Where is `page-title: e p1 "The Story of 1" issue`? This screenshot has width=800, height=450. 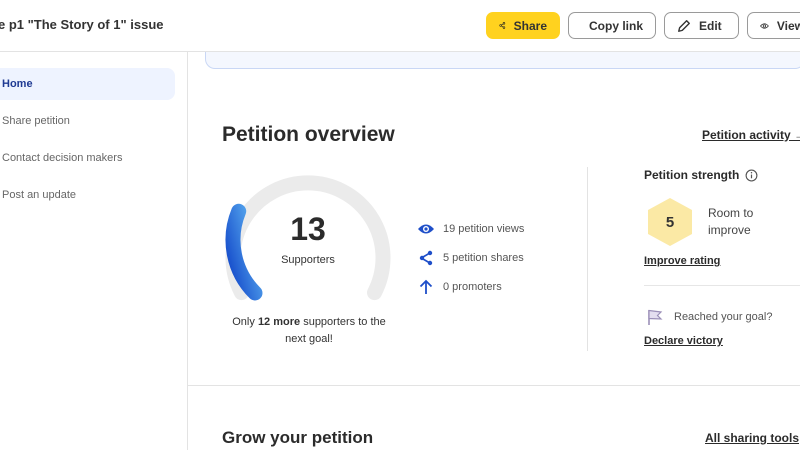 page-title: e p1 "The Story of 1" issue is located at coordinates (82, 24).